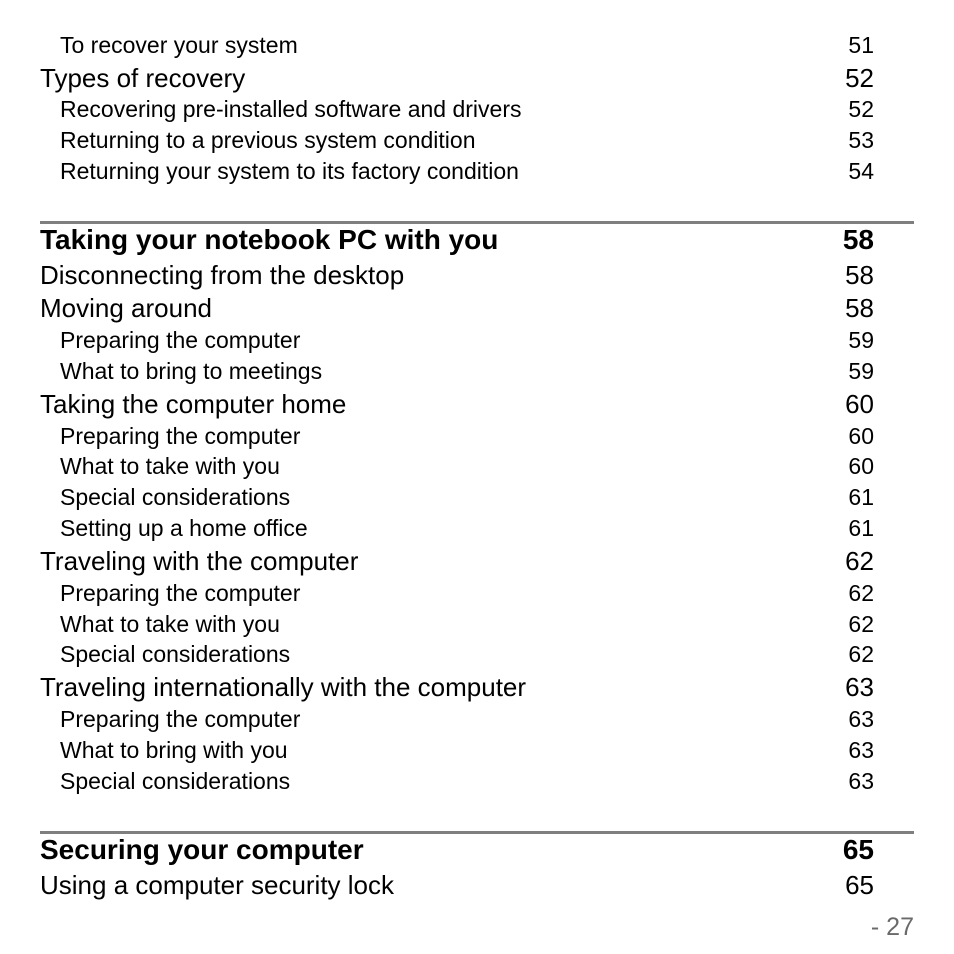 The height and width of the screenshot is (954, 954). What do you see at coordinates (143, 78) in the screenshot?
I see `toc-entry-title: Types of recovery` at bounding box center [143, 78].